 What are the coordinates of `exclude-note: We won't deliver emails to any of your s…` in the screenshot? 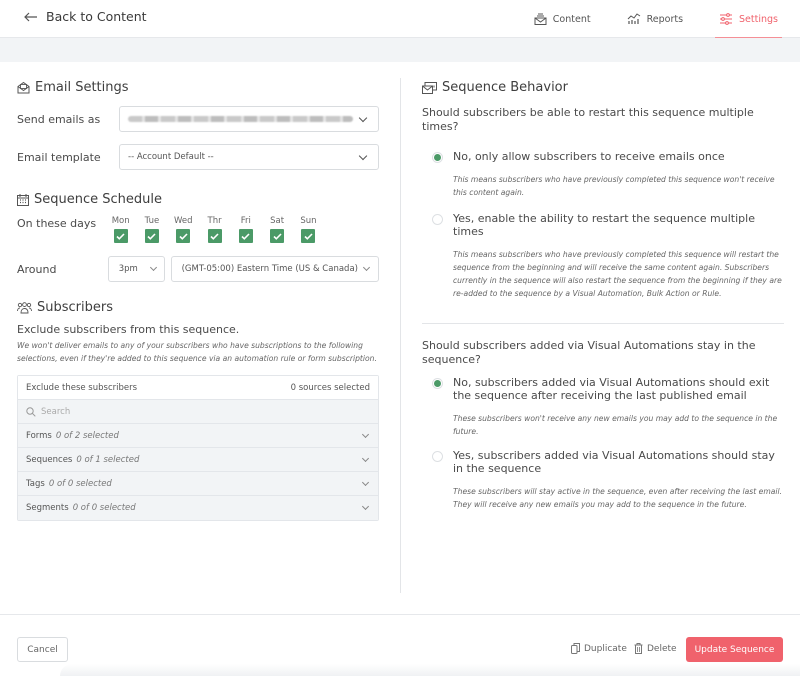 It's located at (197, 352).